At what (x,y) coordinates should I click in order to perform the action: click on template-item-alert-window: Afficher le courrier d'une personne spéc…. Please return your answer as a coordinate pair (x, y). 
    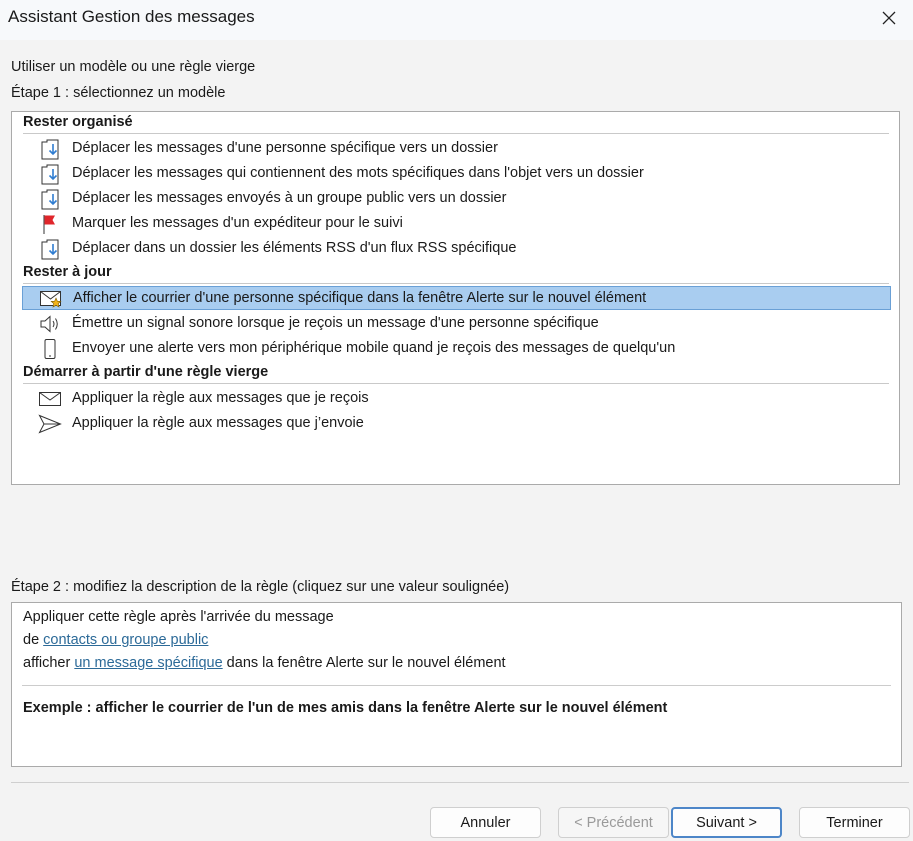
    Looking at the image, I should click on (456, 298).